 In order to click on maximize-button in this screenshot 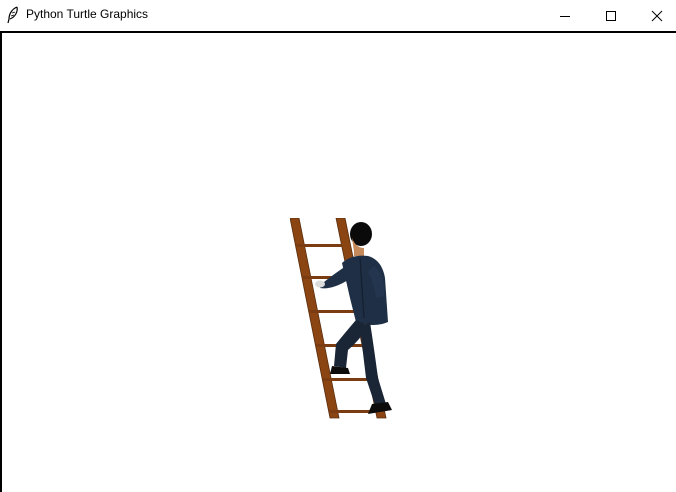, I will do `click(611, 15)`.